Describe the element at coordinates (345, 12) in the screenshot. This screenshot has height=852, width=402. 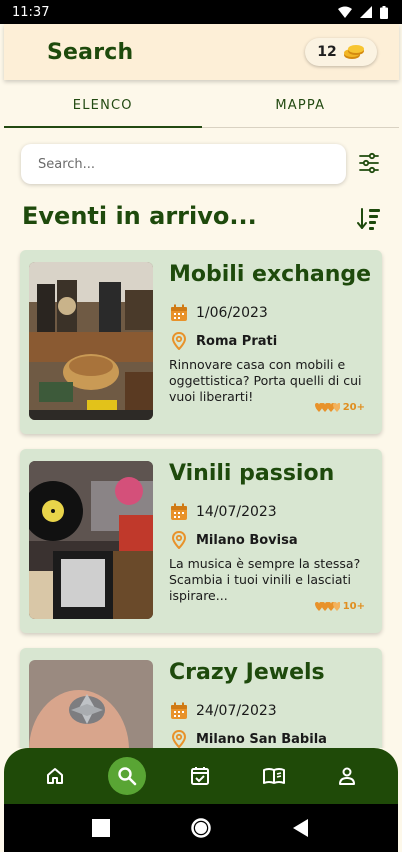
I see `wifi-icon` at that location.